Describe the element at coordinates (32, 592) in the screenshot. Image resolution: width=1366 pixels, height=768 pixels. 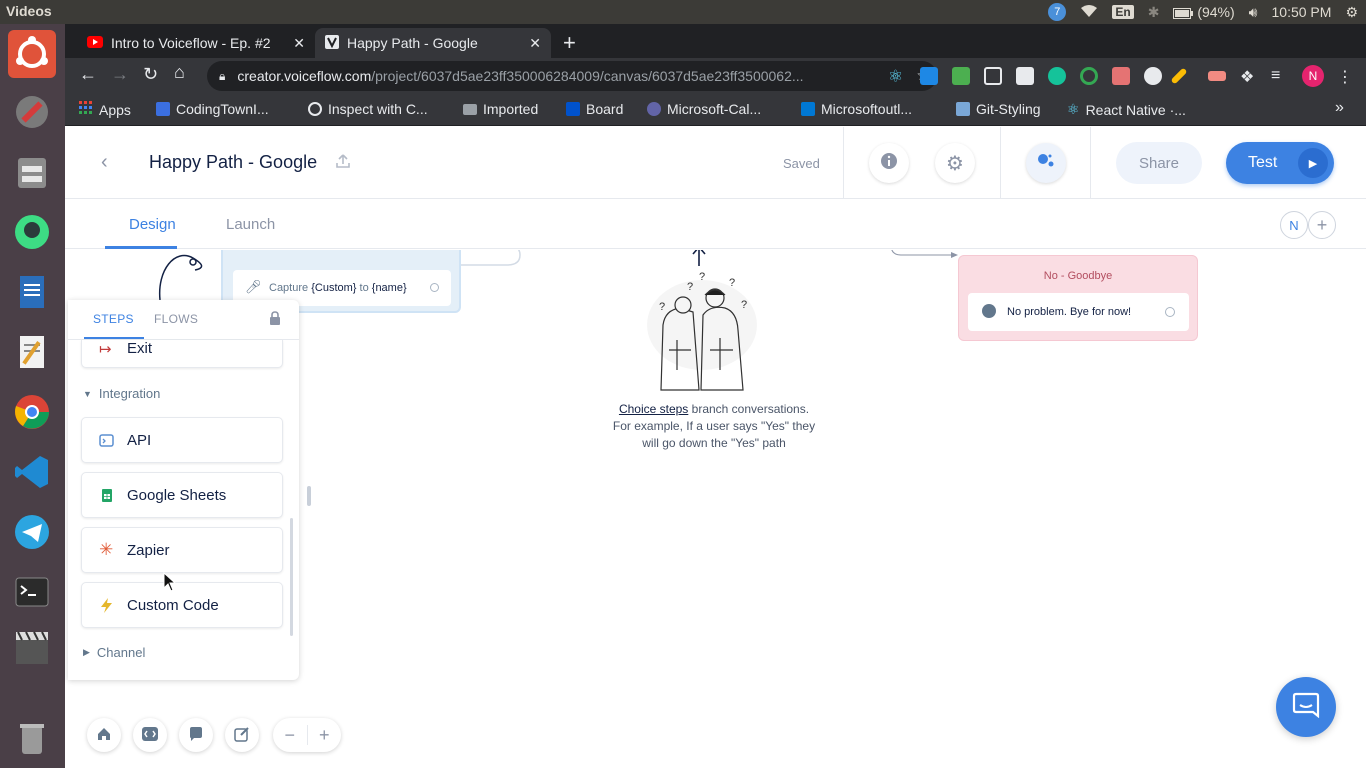
I see `terminal-icon` at that location.